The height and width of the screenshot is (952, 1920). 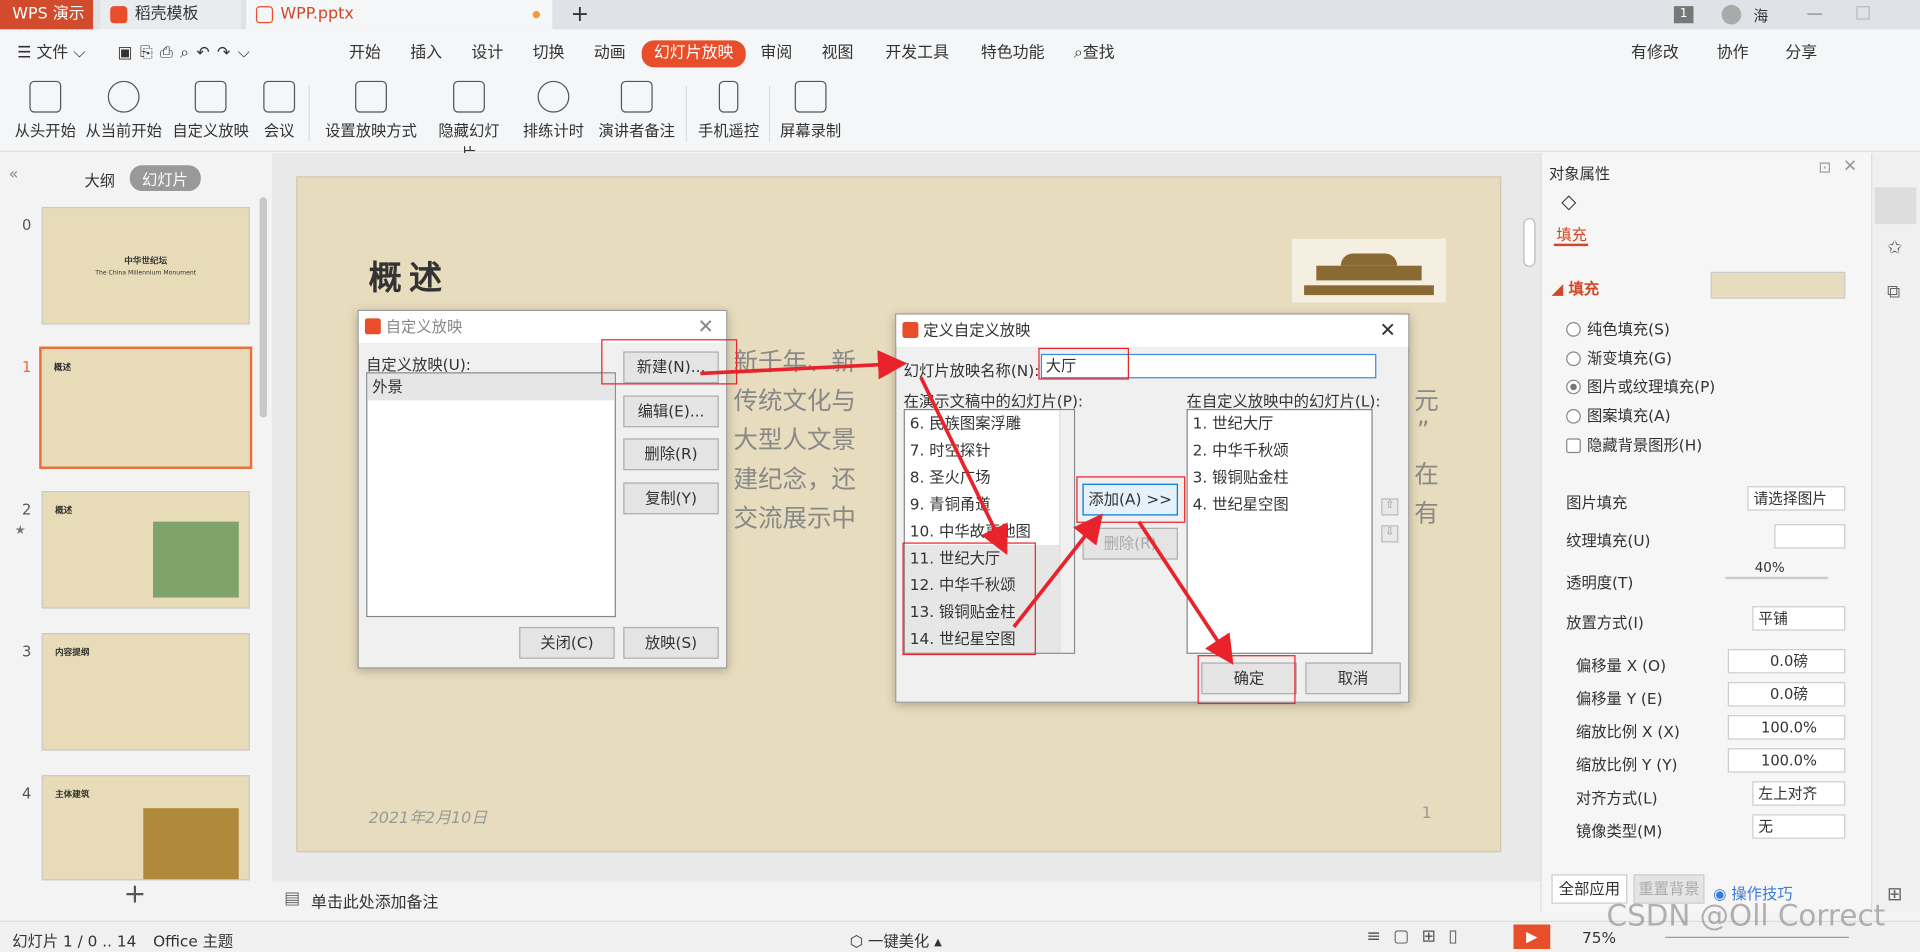 What do you see at coordinates (1600, 582) in the screenshot?
I see `transparency-label: 透明度(T)` at bounding box center [1600, 582].